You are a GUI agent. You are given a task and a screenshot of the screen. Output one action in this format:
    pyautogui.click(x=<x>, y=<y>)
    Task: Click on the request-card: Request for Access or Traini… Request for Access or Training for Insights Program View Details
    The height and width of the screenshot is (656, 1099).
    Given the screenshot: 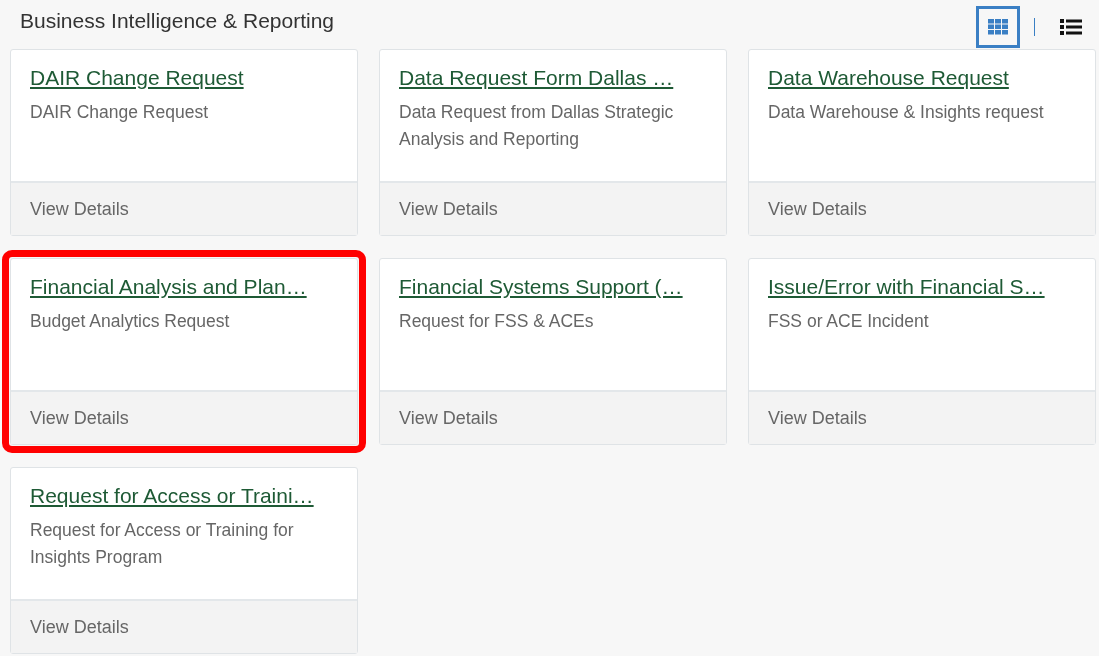 What is the action you would take?
    pyautogui.click(x=184, y=560)
    